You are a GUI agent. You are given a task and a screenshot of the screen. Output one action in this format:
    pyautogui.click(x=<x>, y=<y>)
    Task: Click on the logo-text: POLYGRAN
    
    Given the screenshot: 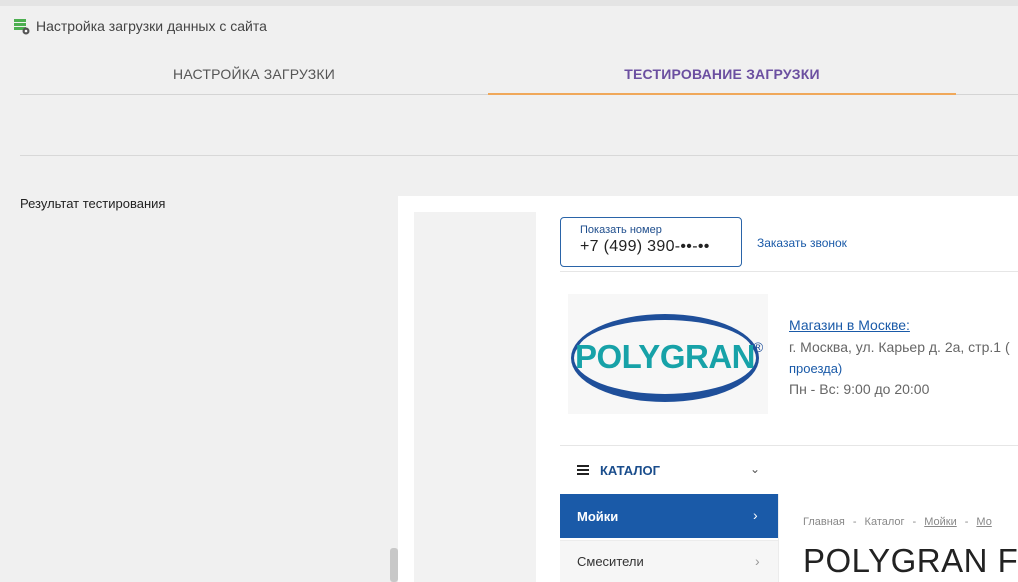 What is the action you would take?
    pyautogui.click(x=665, y=356)
    